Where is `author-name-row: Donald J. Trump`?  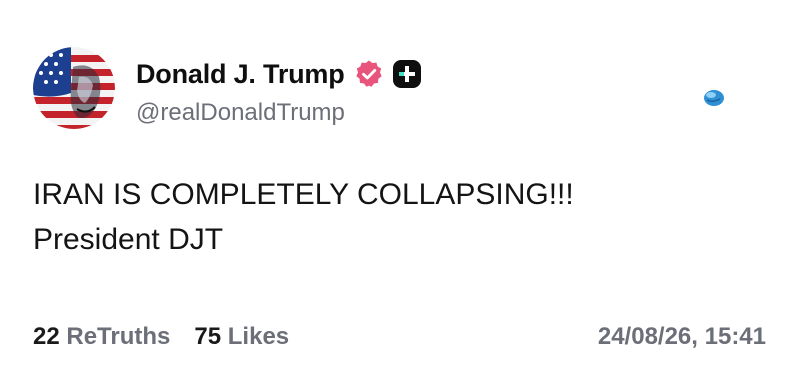
author-name-row: Donald J. Trump is located at coordinates (278, 74).